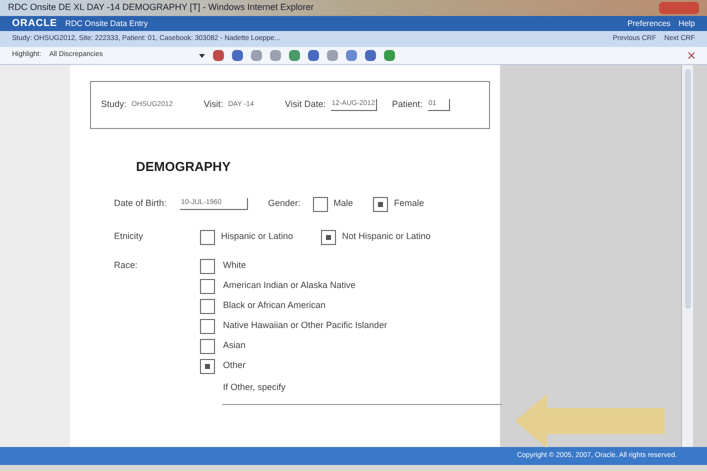 The image size is (707, 471). I want to click on header-link: Preferences, so click(649, 24).